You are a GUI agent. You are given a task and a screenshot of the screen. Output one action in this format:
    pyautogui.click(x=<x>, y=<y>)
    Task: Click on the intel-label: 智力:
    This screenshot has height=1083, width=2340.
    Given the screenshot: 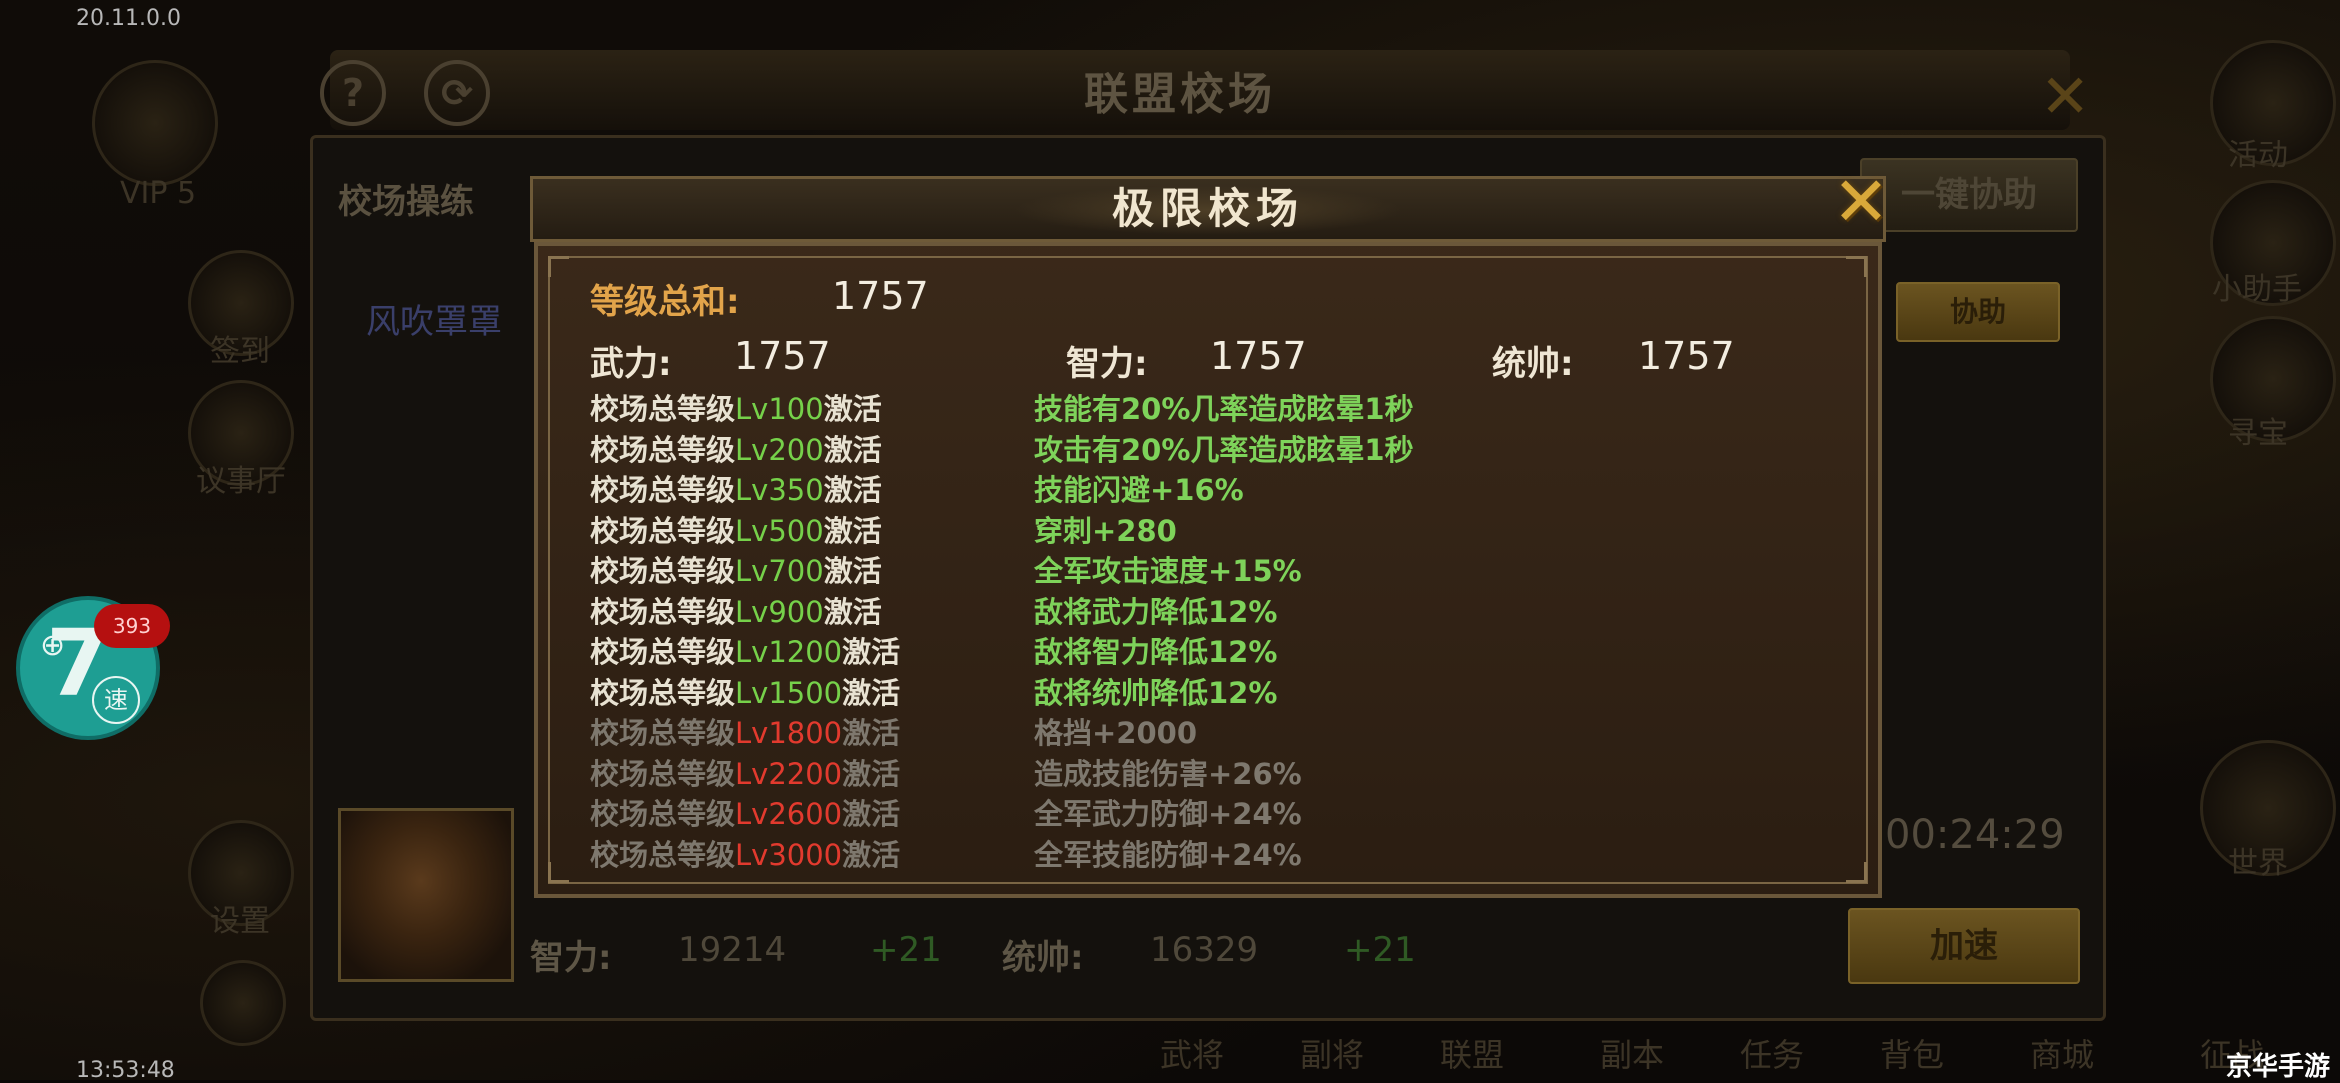 What is the action you would take?
    pyautogui.click(x=1107, y=364)
    